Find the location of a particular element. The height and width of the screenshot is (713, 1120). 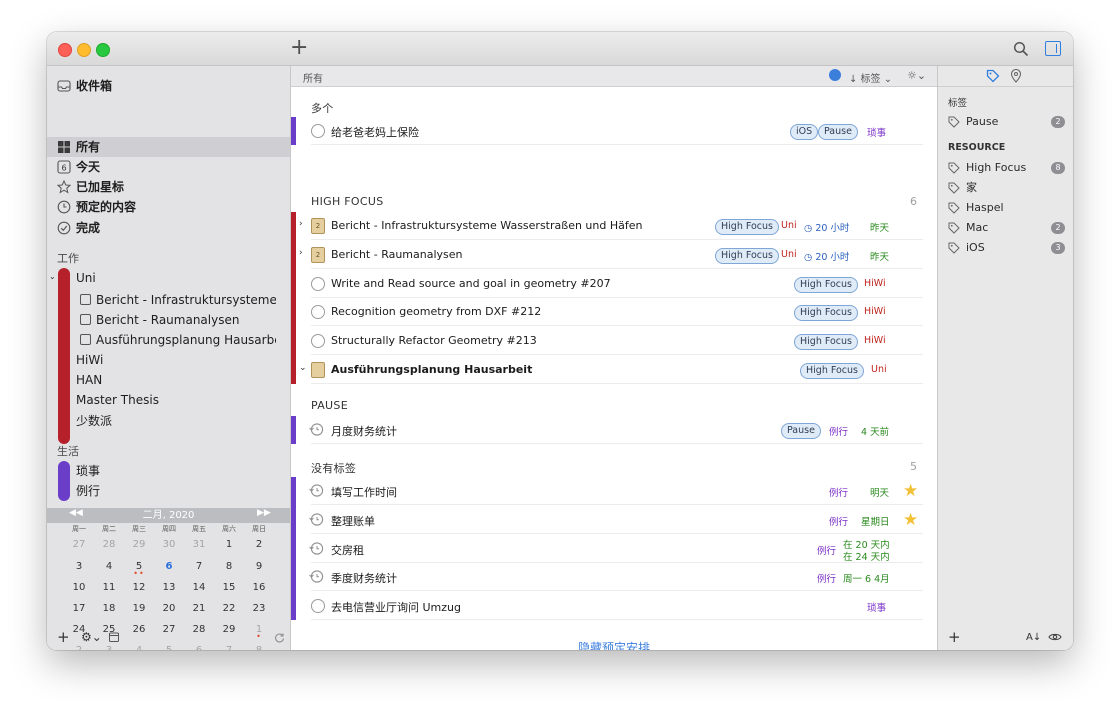

tag-item-mac: Mac 2 is located at coordinates (1008, 228).